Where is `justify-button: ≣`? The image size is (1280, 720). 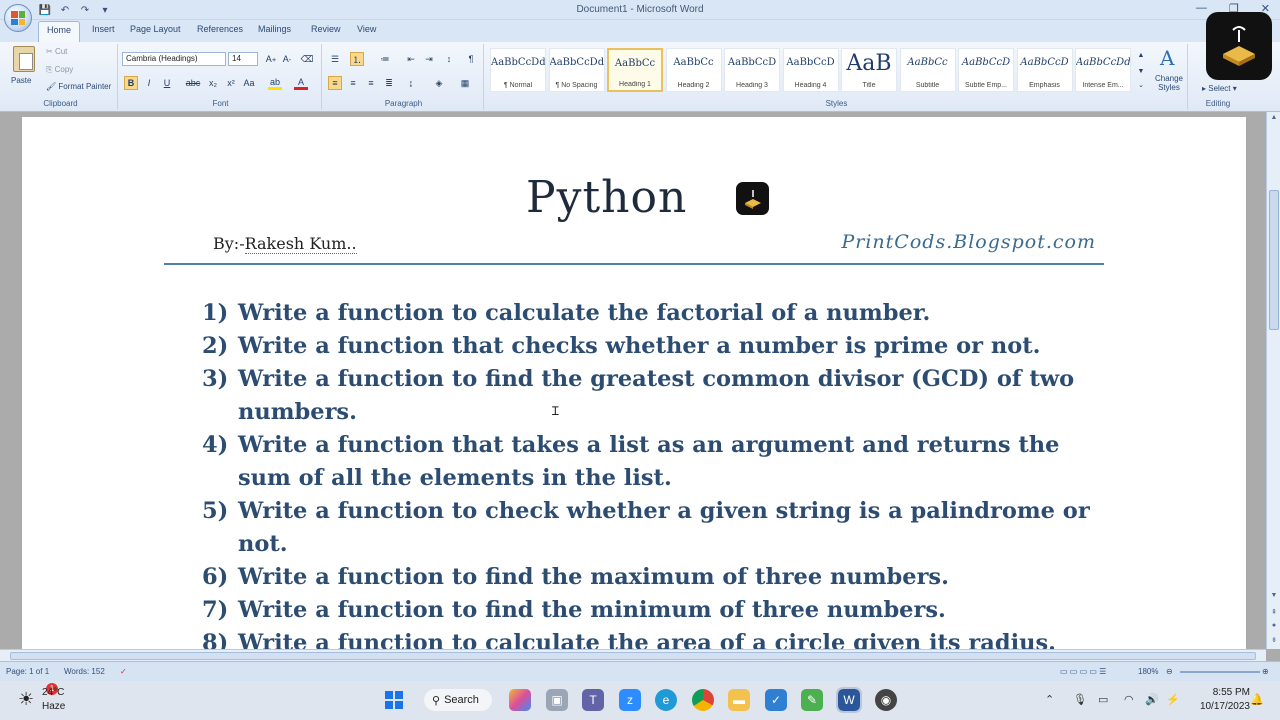 justify-button: ≣ is located at coordinates (389, 83).